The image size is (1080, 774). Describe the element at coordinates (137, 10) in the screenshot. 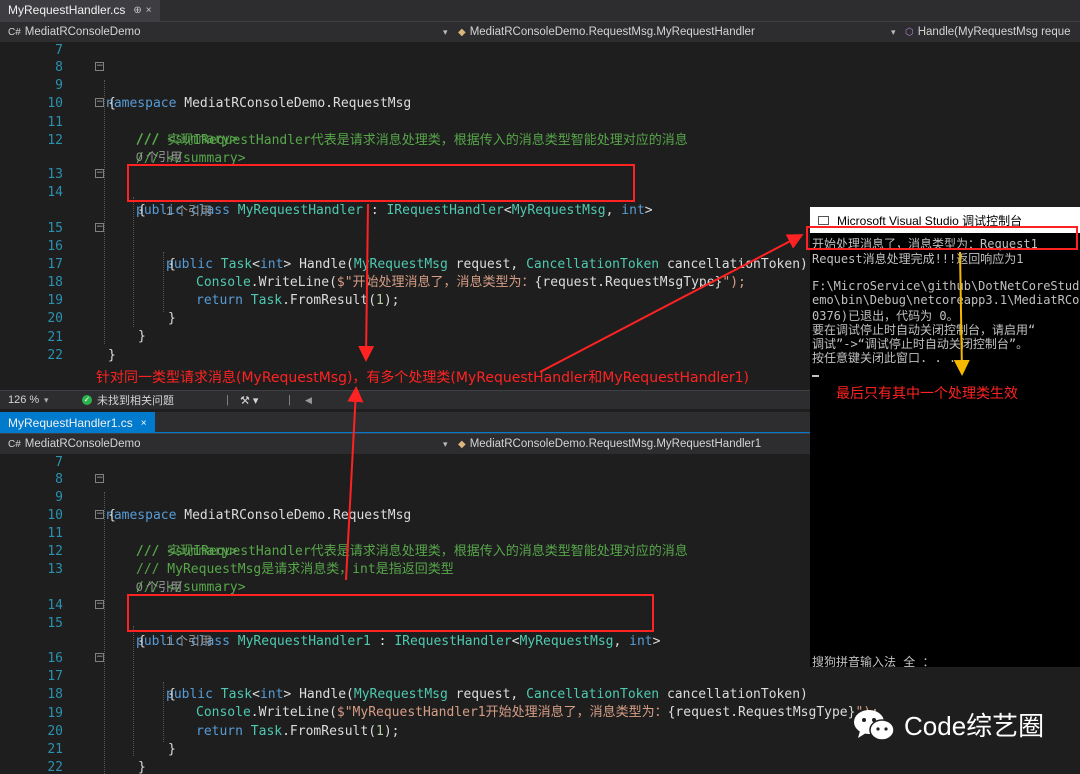

I see `pin-icon: ⊕` at that location.